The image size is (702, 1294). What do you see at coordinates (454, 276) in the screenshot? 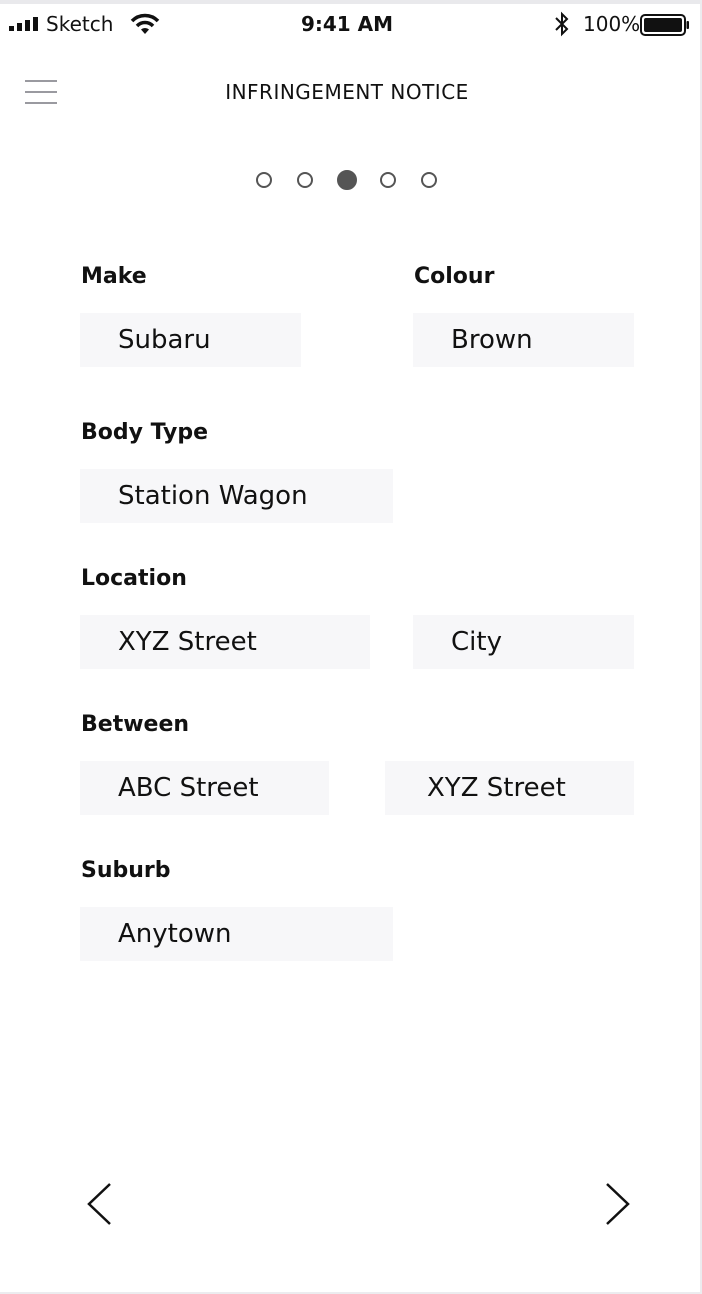
I see `colour-label: Colour` at bounding box center [454, 276].